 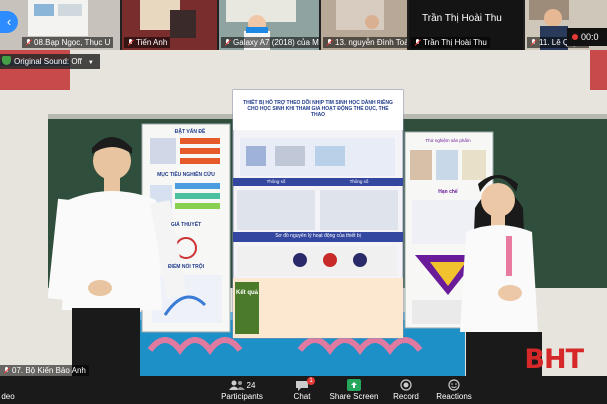 I want to click on recording-indicator: 00:0, so click(x=587, y=37).